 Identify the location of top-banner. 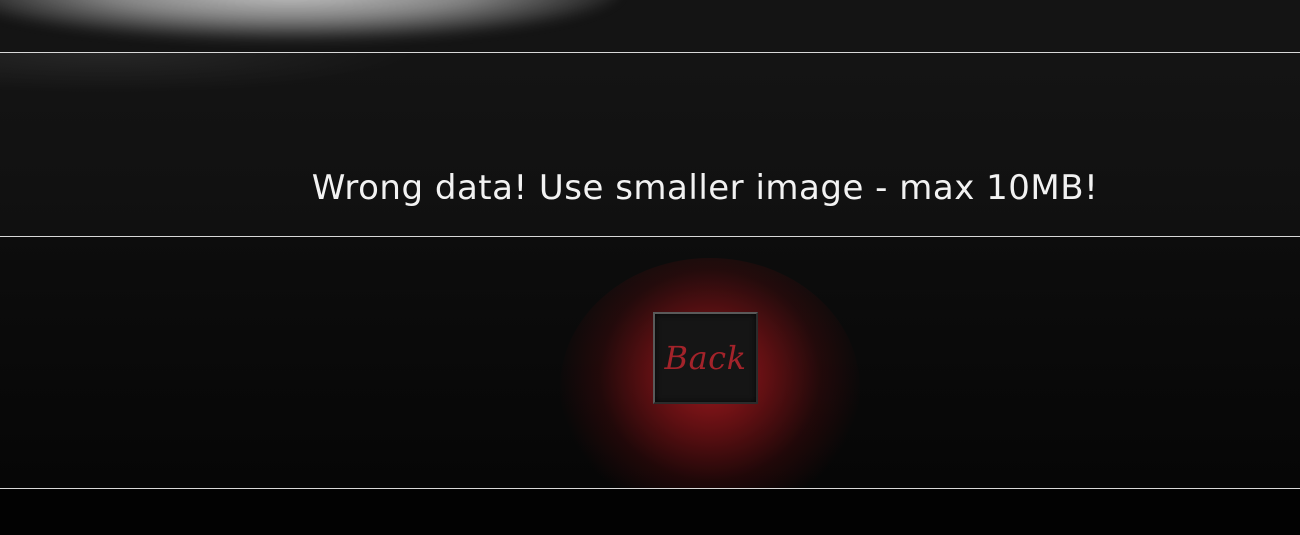
(650, 26).